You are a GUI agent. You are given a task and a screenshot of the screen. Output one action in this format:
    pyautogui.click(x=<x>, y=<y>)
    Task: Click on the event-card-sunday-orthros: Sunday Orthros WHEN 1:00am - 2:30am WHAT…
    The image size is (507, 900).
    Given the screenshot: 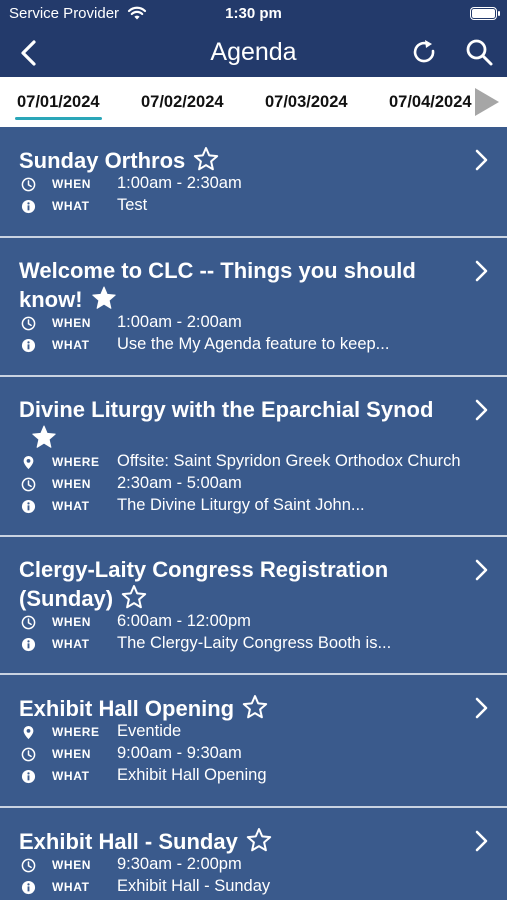 What is the action you would take?
    pyautogui.click(x=253, y=182)
    